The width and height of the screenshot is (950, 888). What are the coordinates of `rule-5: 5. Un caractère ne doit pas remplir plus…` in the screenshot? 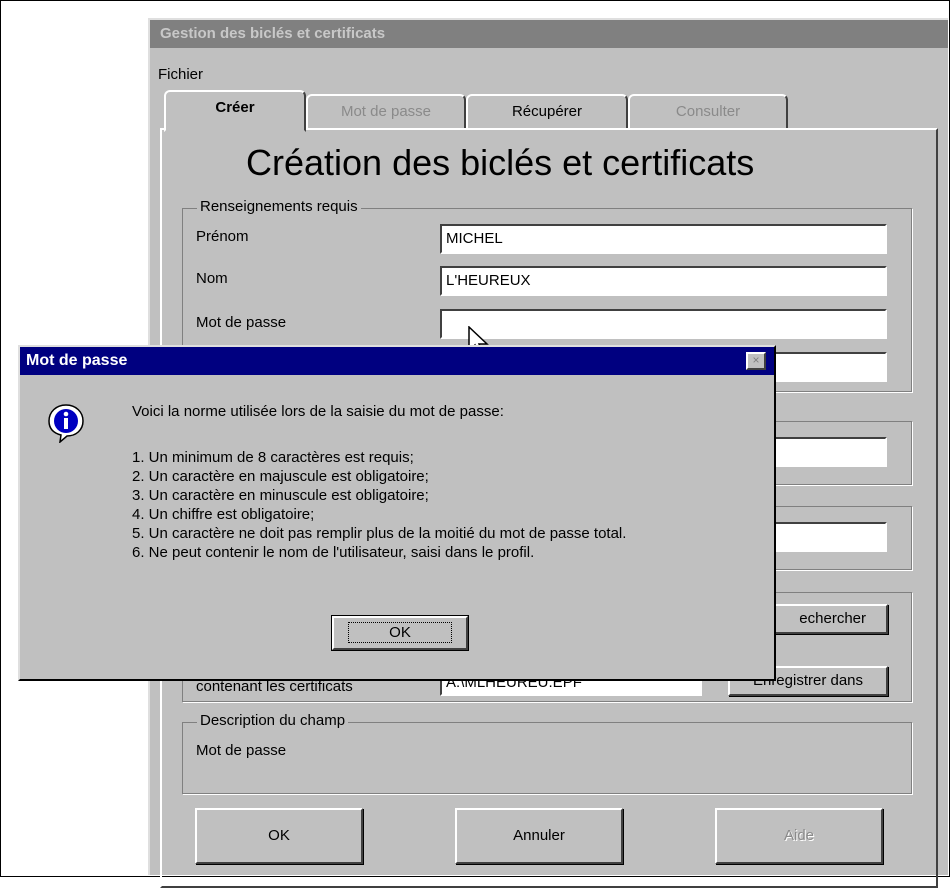 It's located at (379, 533).